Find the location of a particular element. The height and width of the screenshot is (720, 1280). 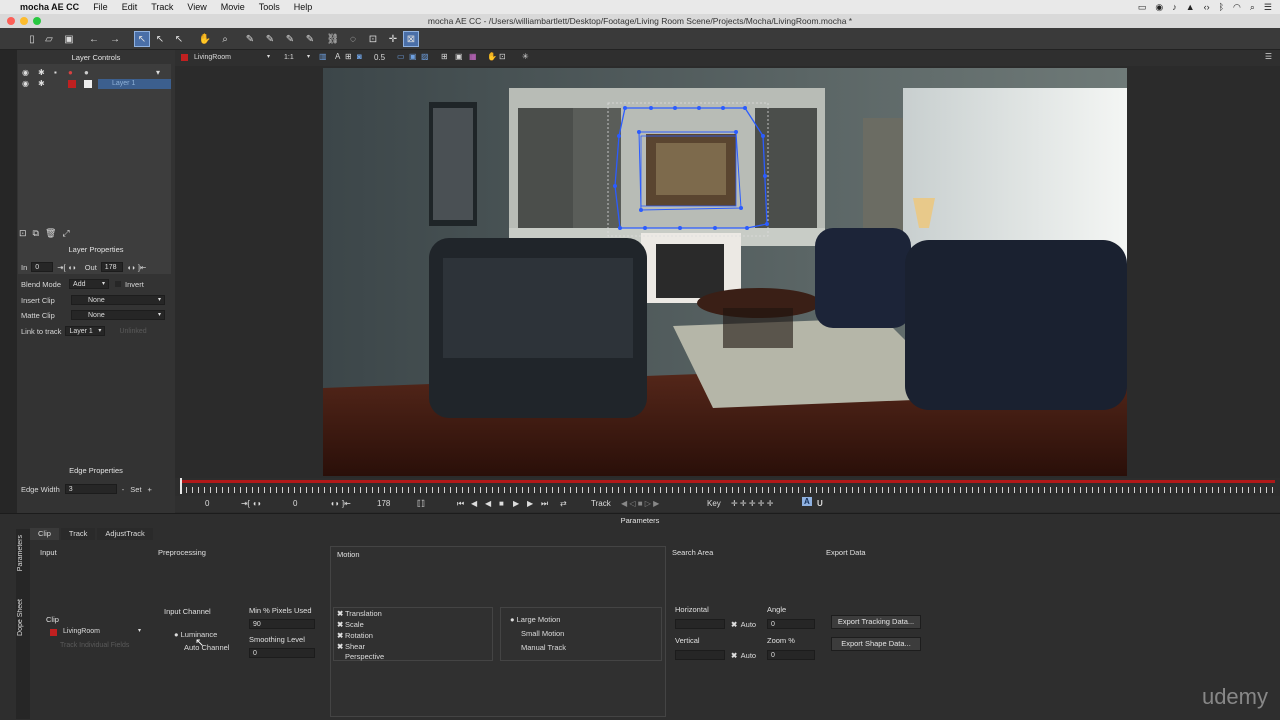

zoom-icon is located at coordinates (37, 21).